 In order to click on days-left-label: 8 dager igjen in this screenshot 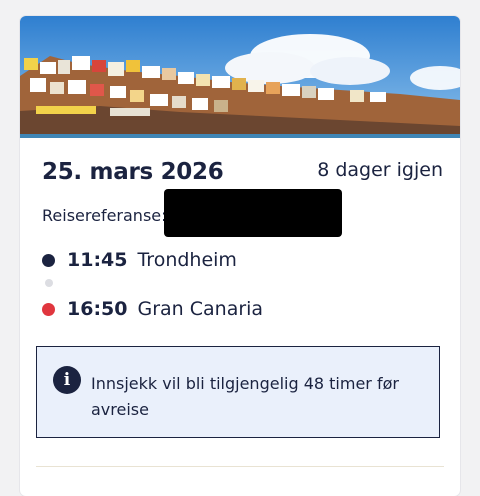, I will do `click(380, 170)`.